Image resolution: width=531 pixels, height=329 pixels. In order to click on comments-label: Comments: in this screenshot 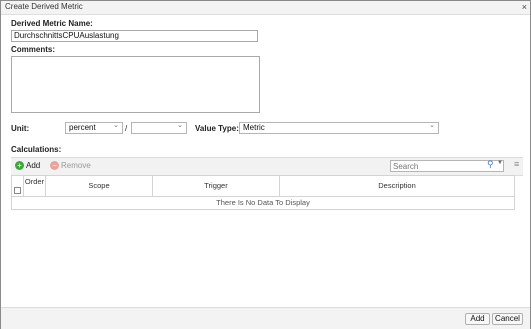, I will do `click(33, 49)`.